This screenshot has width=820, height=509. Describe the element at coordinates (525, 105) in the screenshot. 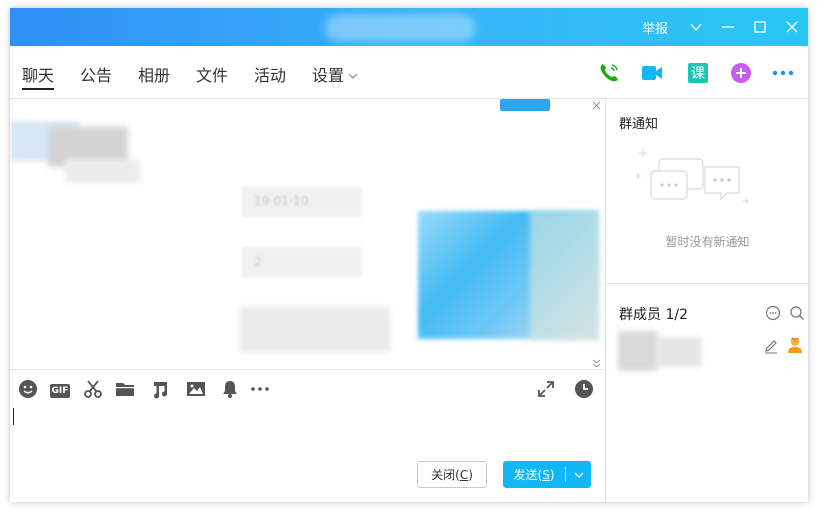

I see `blurred-message-bubble` at that location.